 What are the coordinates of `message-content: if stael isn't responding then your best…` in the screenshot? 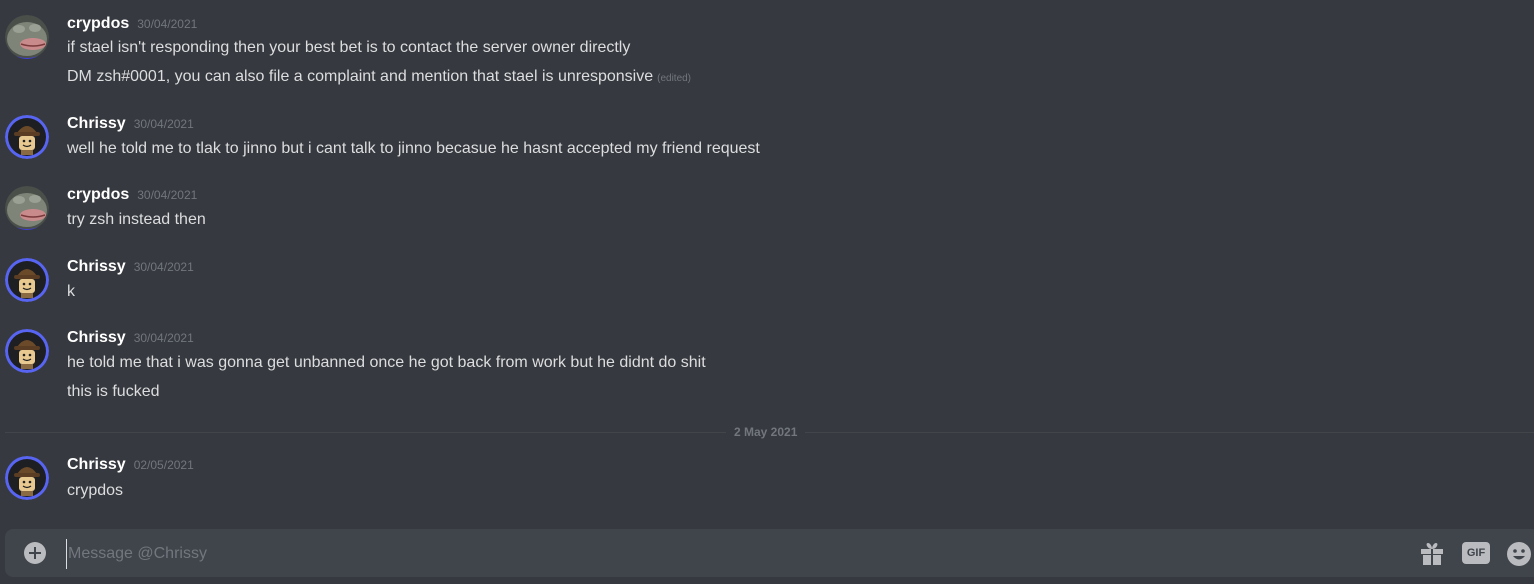 It's located at (349, 47).